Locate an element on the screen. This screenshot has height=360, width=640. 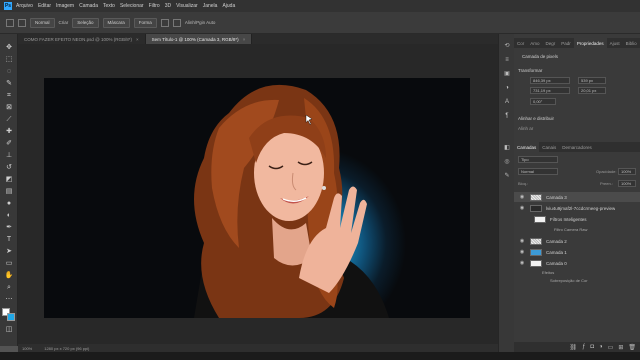
history-icon: ⟲ is located at coordinates (507, 46).